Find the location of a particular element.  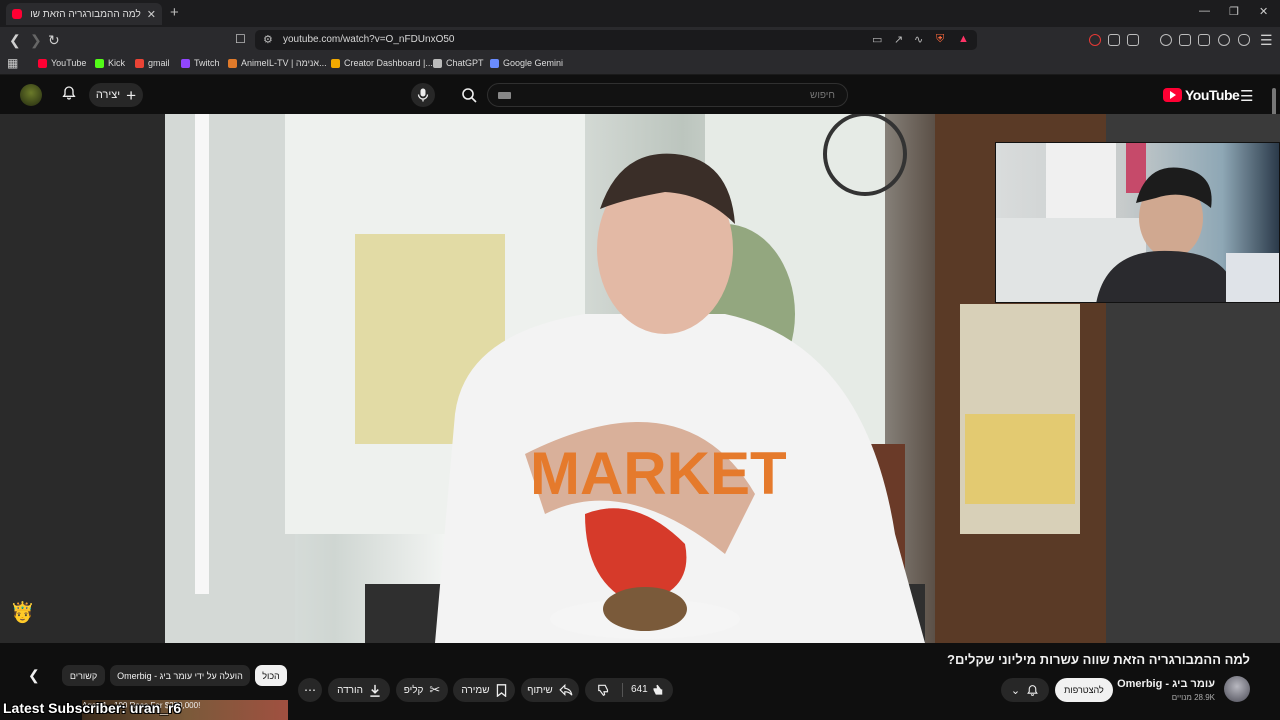

notifications-bell-icon is located at coordinates (69, 93).